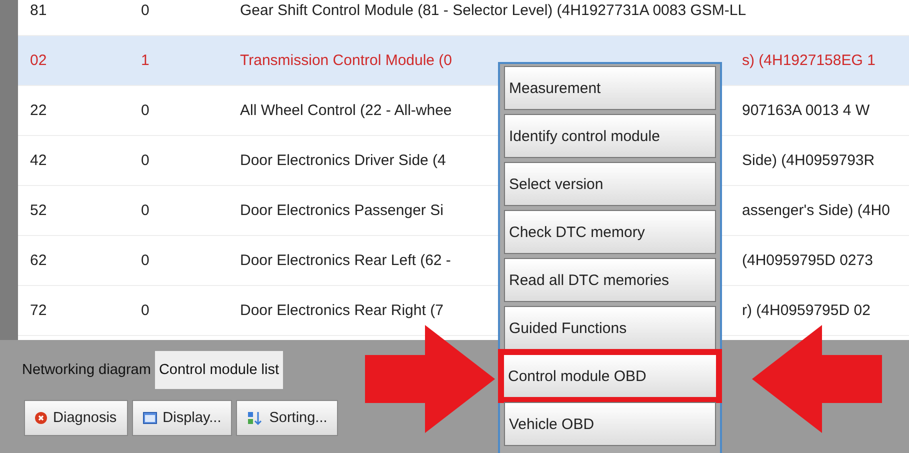 The image size is (909, 453). Describe the element at coordinates (806, 310) in the screenshot. I see `table-cell: r) (4H0959795D 02` at that location.